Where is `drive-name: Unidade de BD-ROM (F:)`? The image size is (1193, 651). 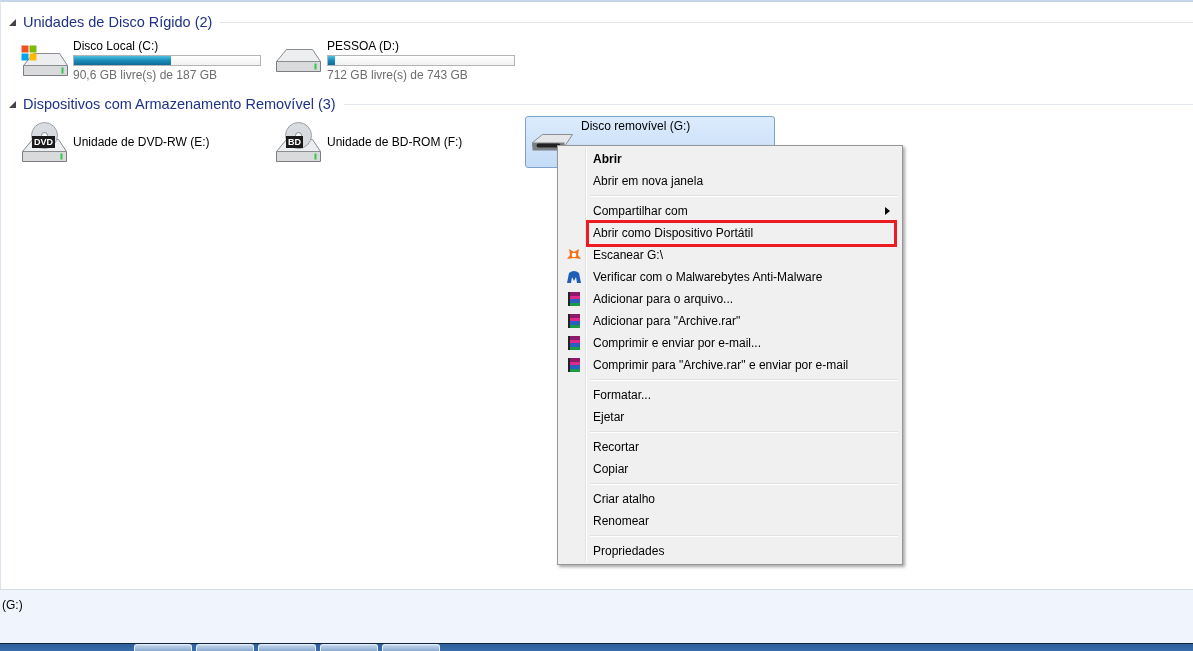 drive-name: Unidade de BD-ROM (F:) is located at coordinates (395, 142).